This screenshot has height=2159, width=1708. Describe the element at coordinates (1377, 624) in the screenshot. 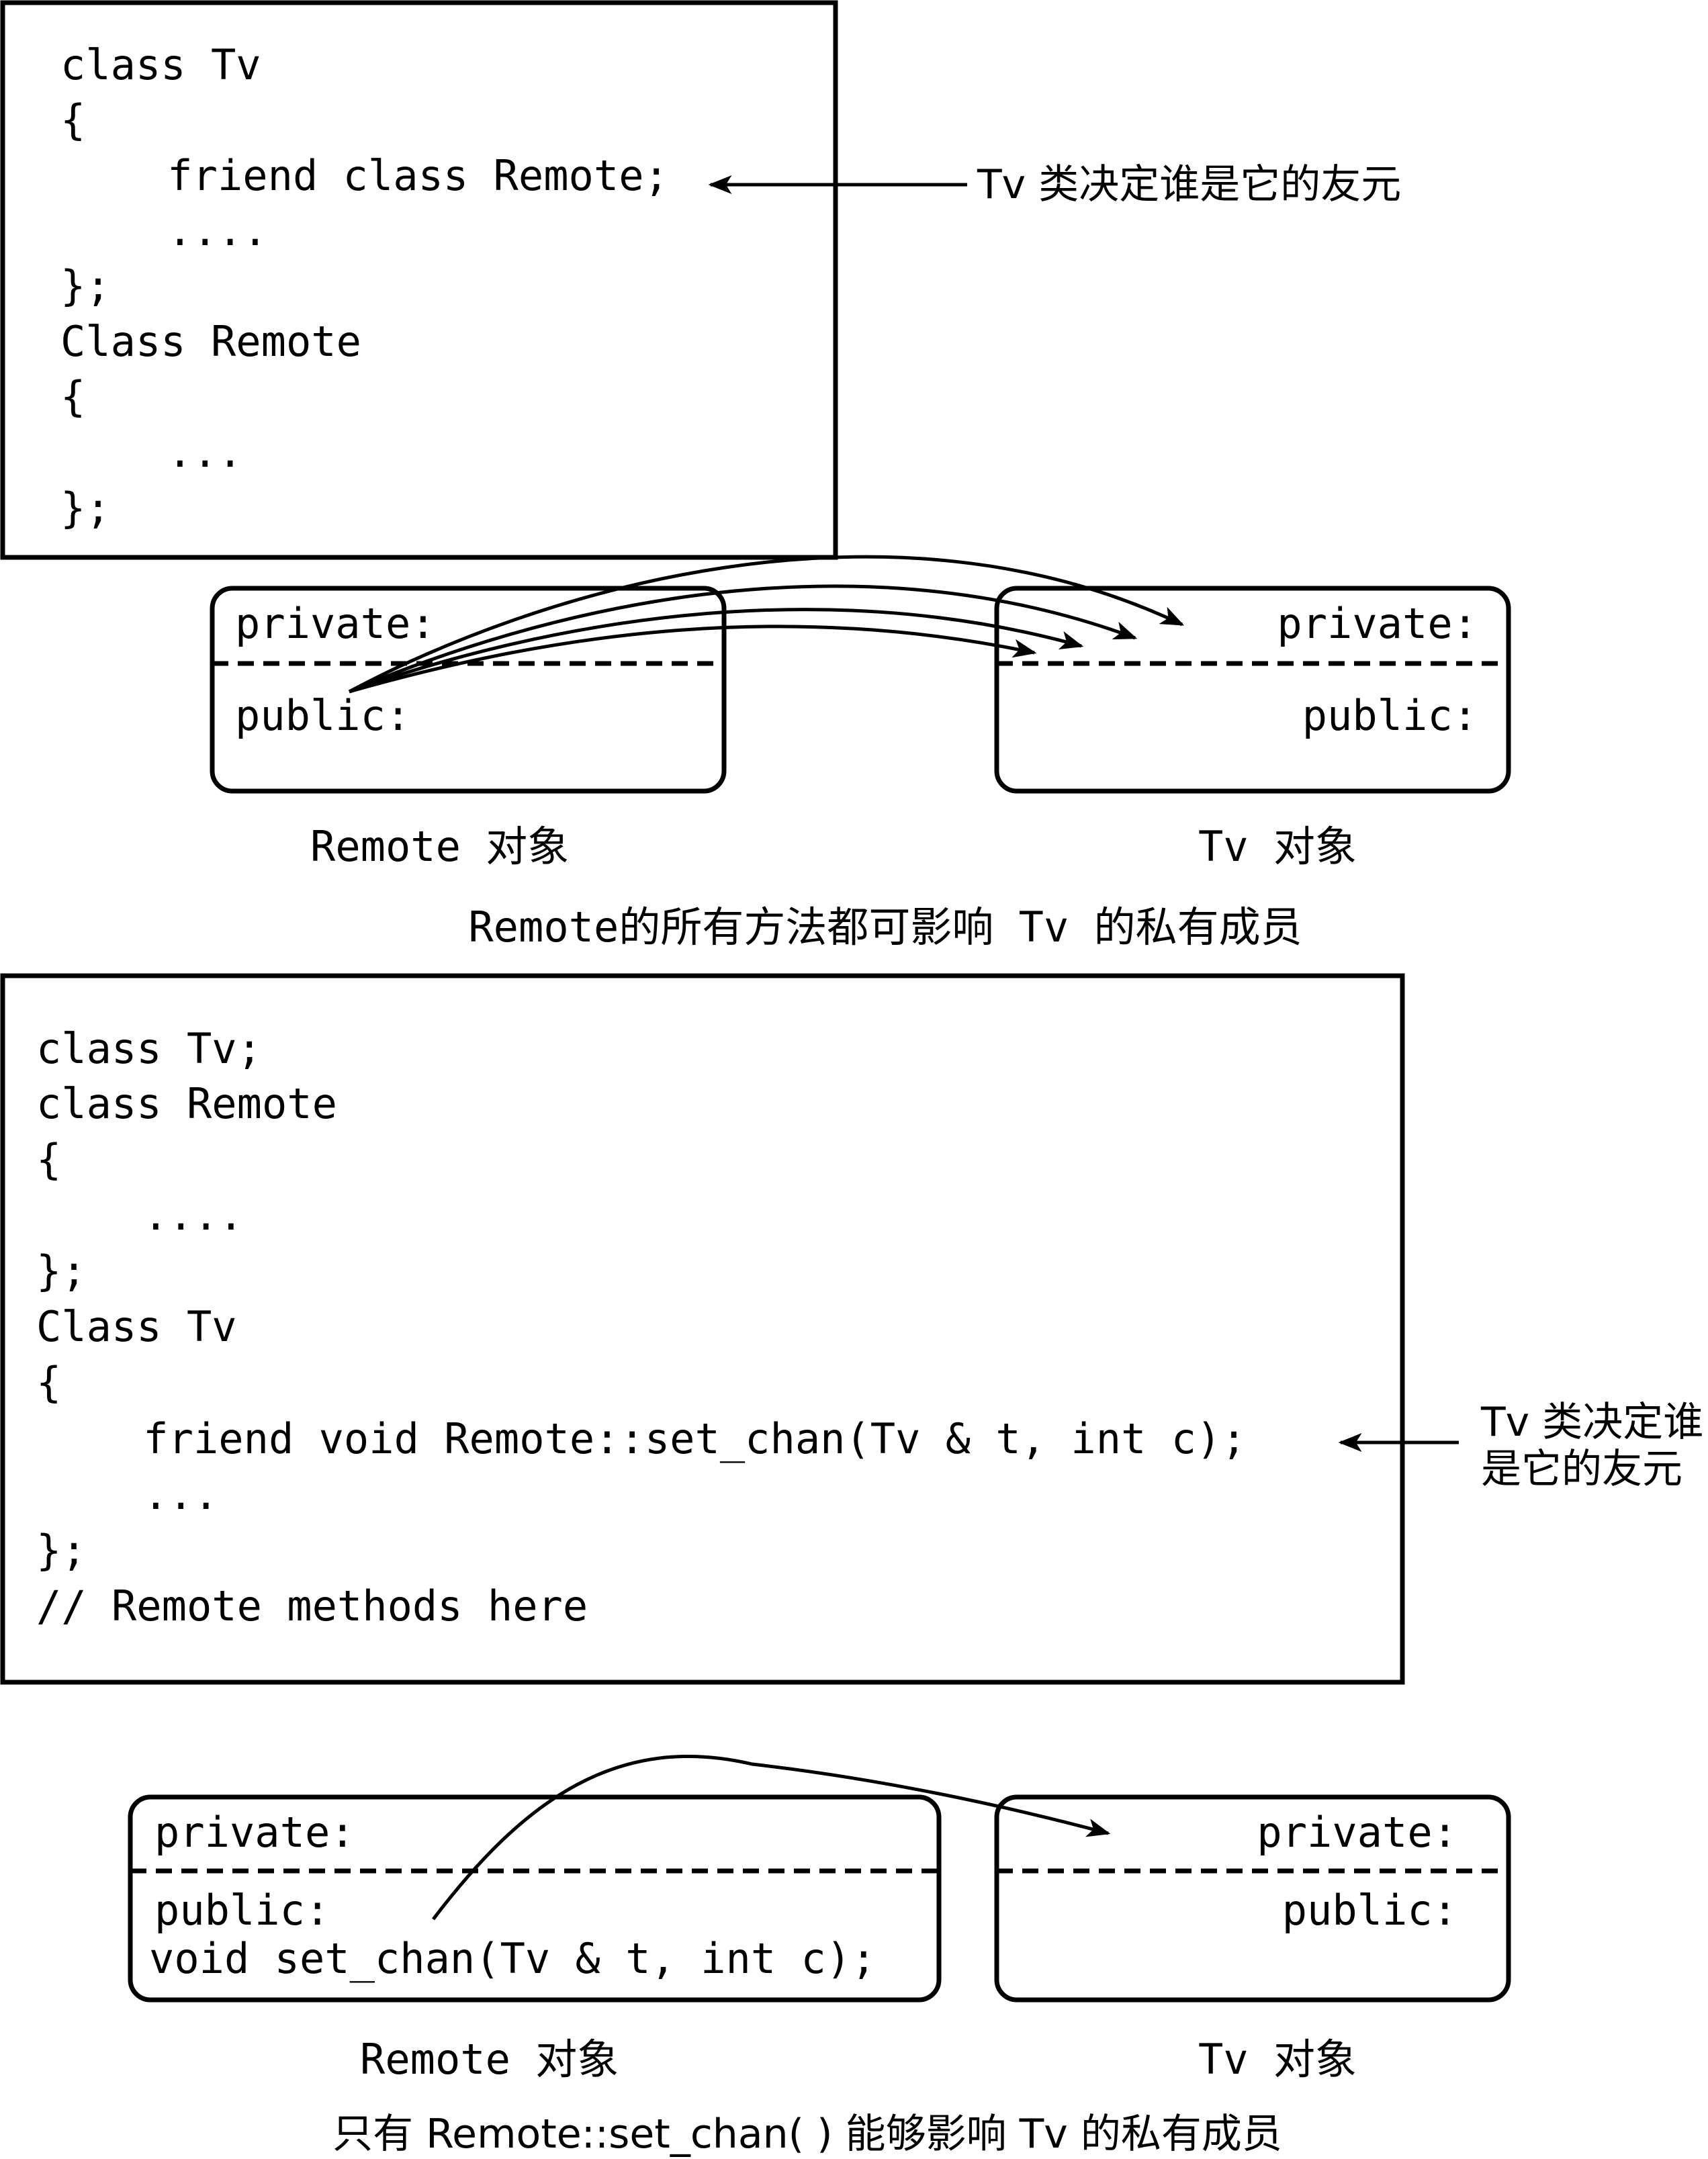

I see `top-tv-private-label: private:` at that location.